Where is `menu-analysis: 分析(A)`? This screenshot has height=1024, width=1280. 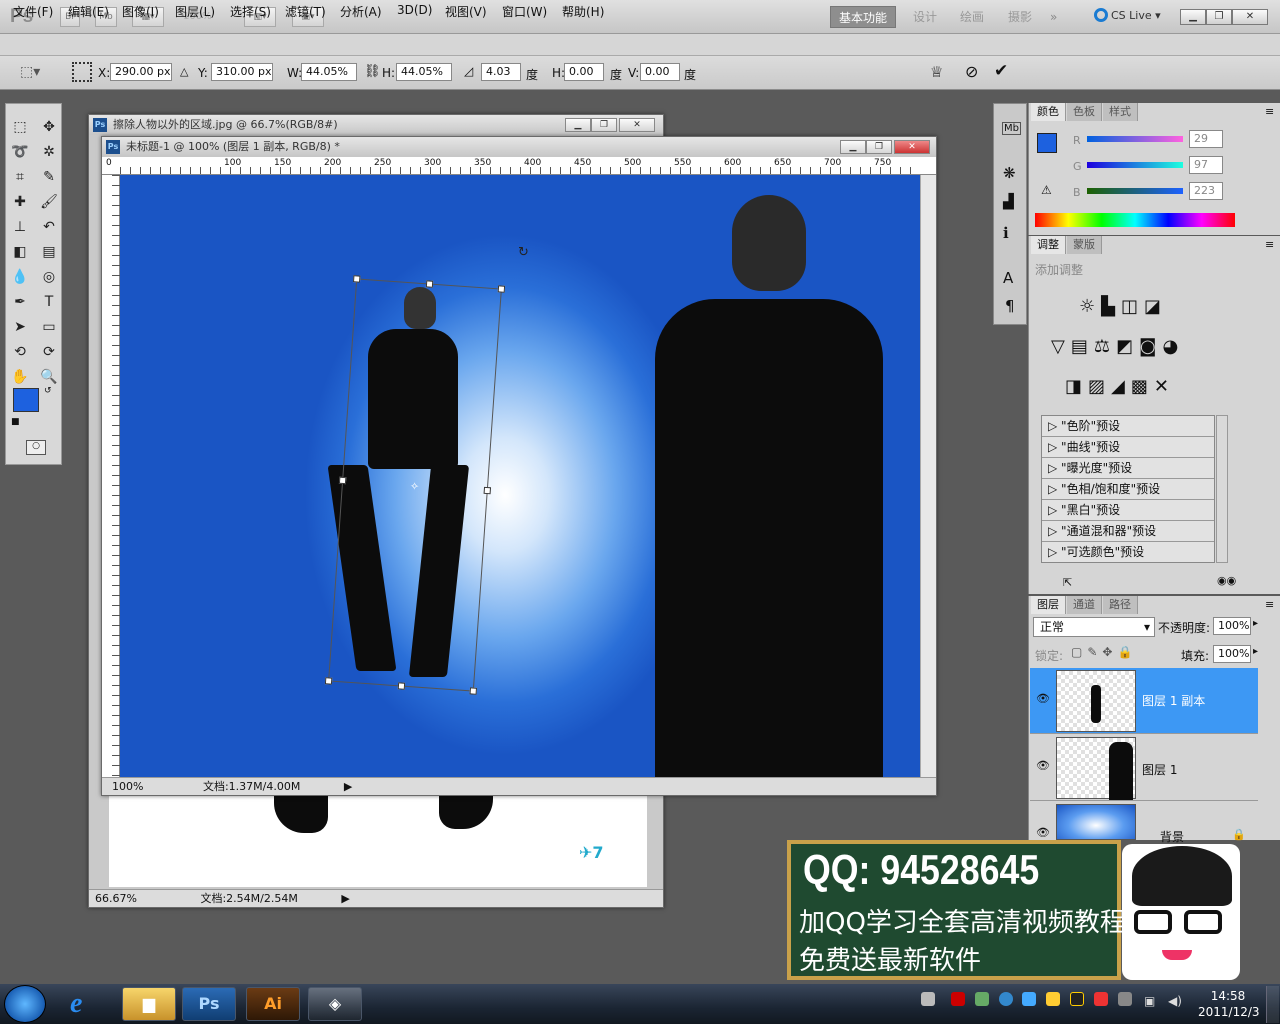
menu-analysis: 分析(A) is located at coordinates (361, 11).